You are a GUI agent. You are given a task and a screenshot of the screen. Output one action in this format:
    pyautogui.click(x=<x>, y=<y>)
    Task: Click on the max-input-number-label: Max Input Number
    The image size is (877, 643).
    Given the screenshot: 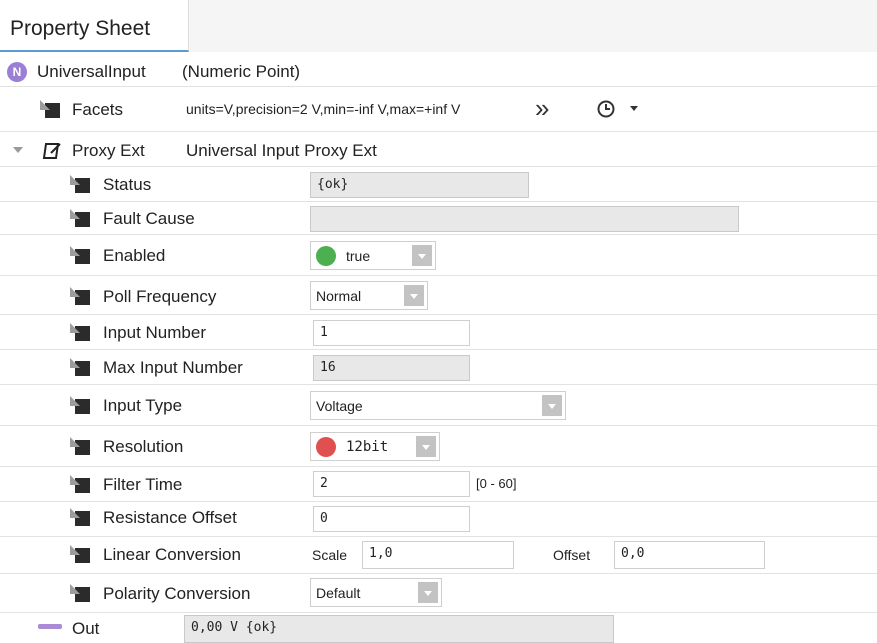 What is the action you would take?
    pyautogui.click(x=173, y=367)
    